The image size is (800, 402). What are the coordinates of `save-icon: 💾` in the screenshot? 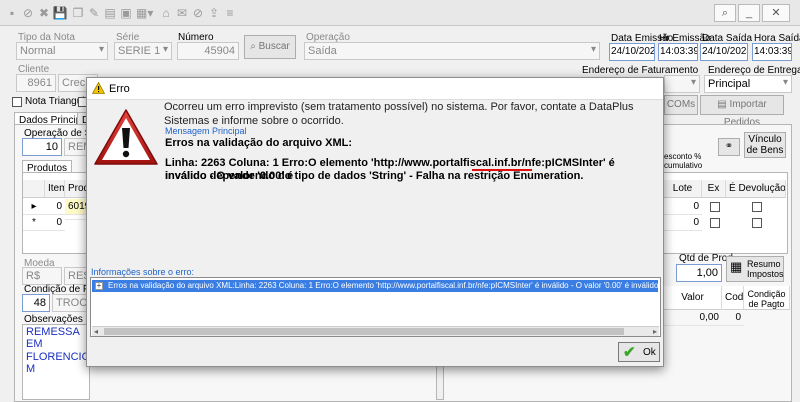 It's located at (60, 13).